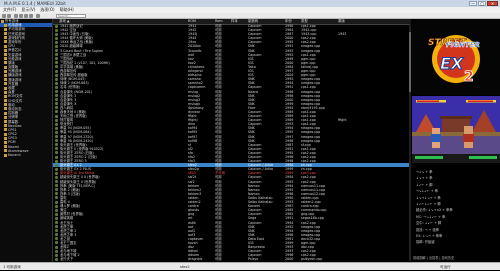  Describe the element at coordinates (492, 3) in the screenshot. I see `close-button: ✕` at that location.